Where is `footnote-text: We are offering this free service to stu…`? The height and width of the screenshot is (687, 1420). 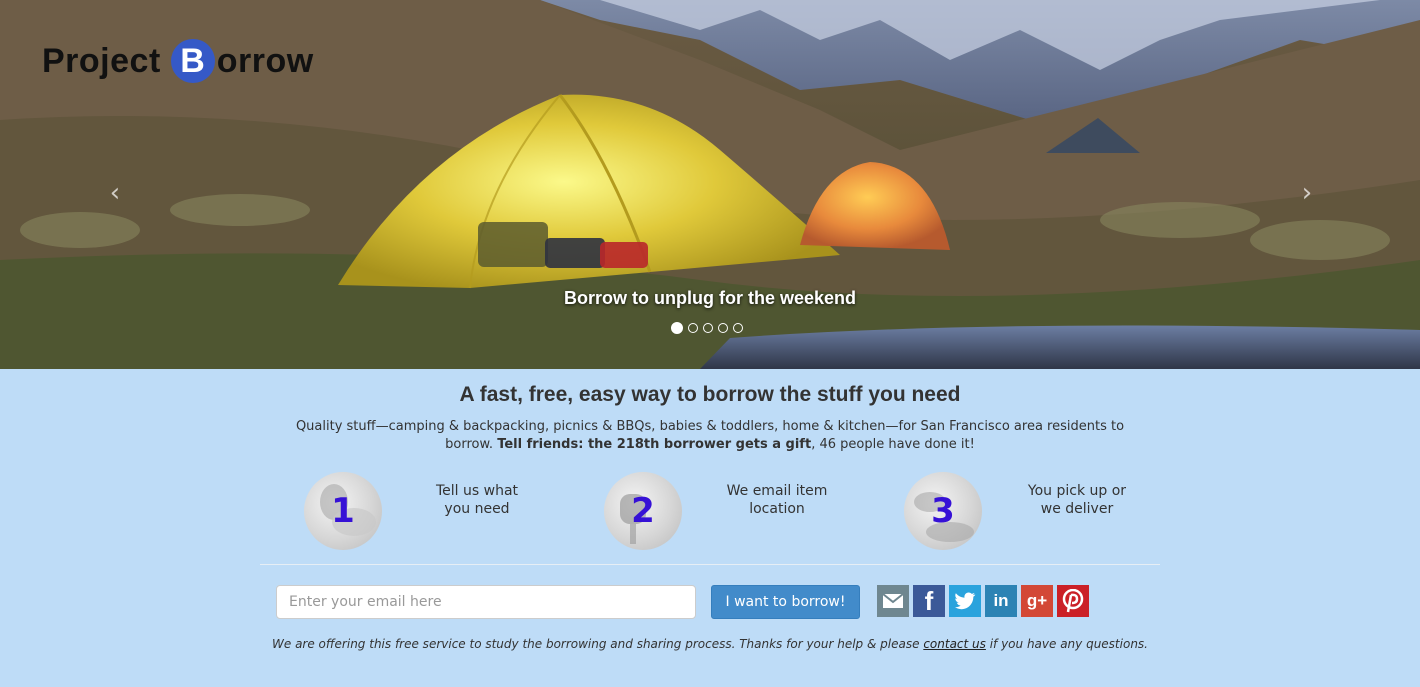 footnote-text: We are offering this free service to stu… is located at coordinates (598, 644).